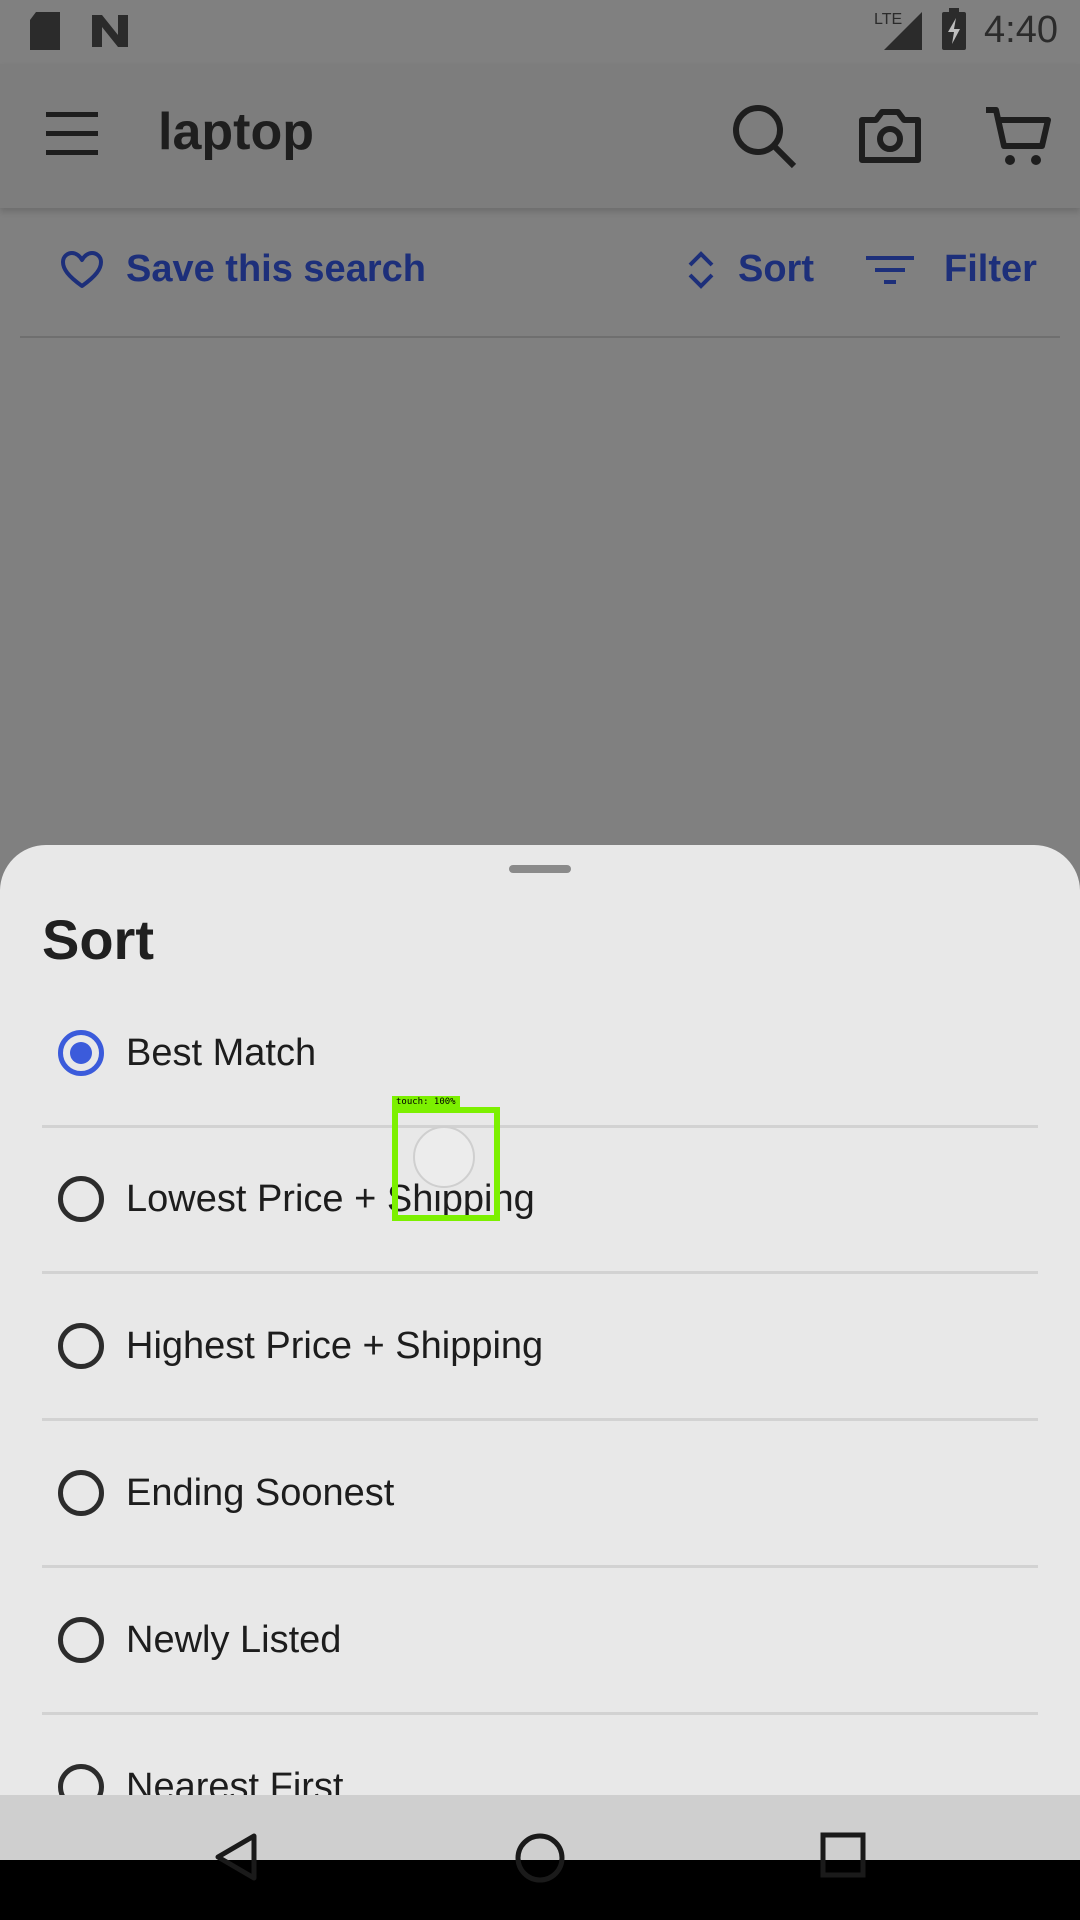  I want to click on search-icon, so click(764, 136).